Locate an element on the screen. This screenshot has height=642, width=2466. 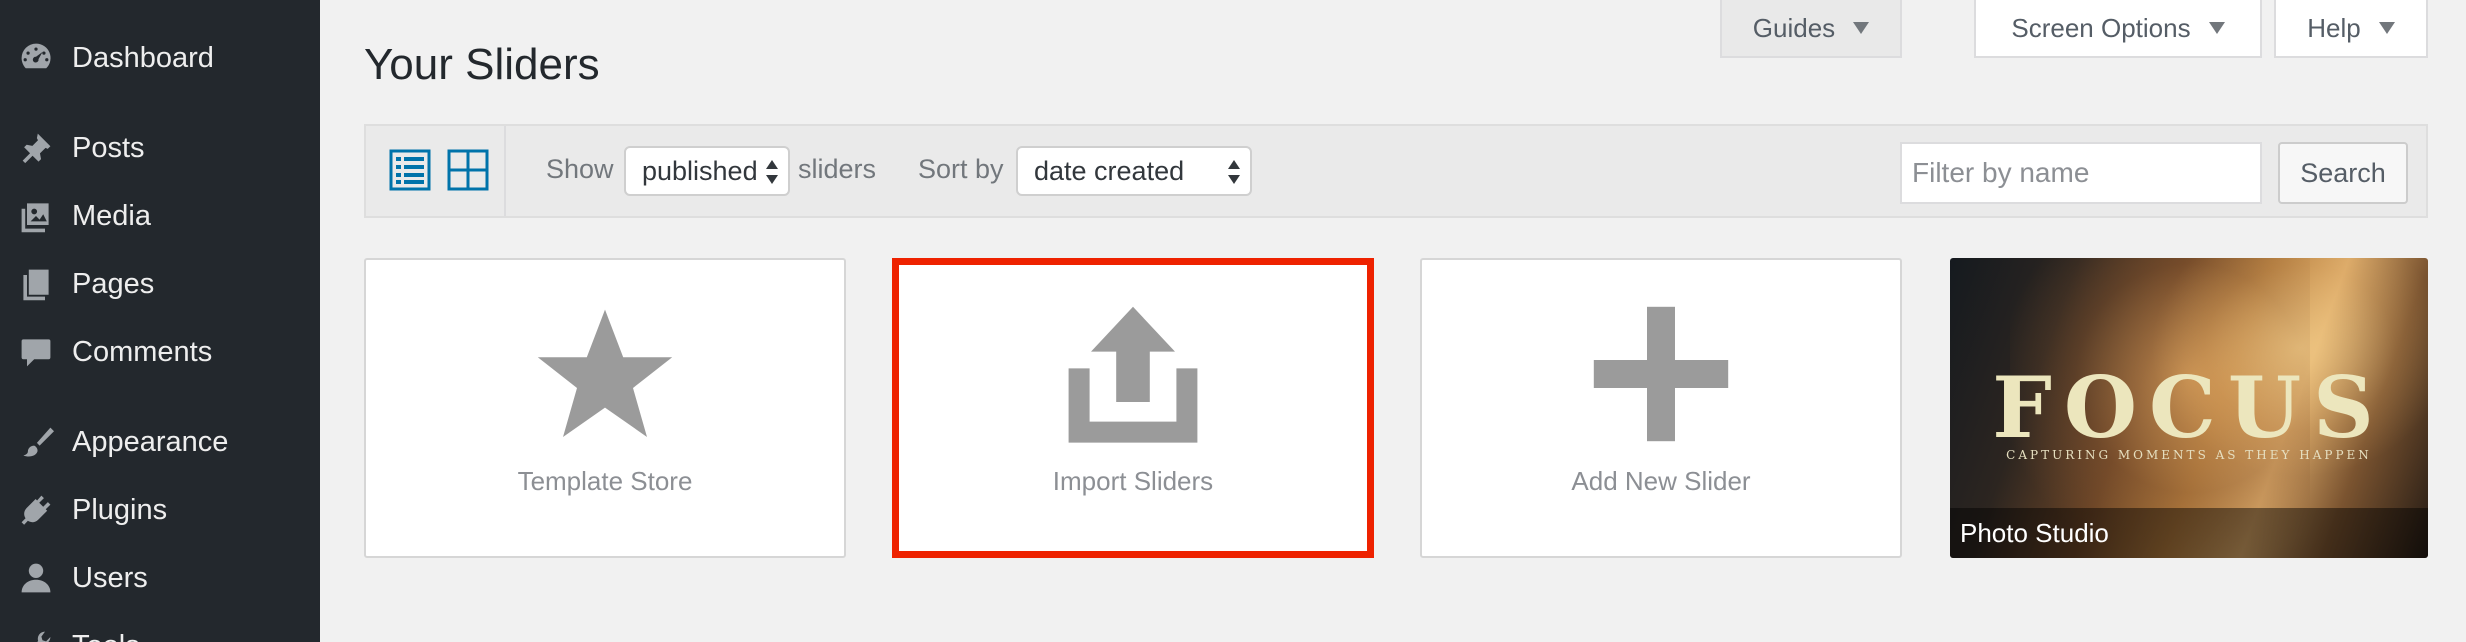
page-title: Your Sliders is located at coordinates (482, 64).